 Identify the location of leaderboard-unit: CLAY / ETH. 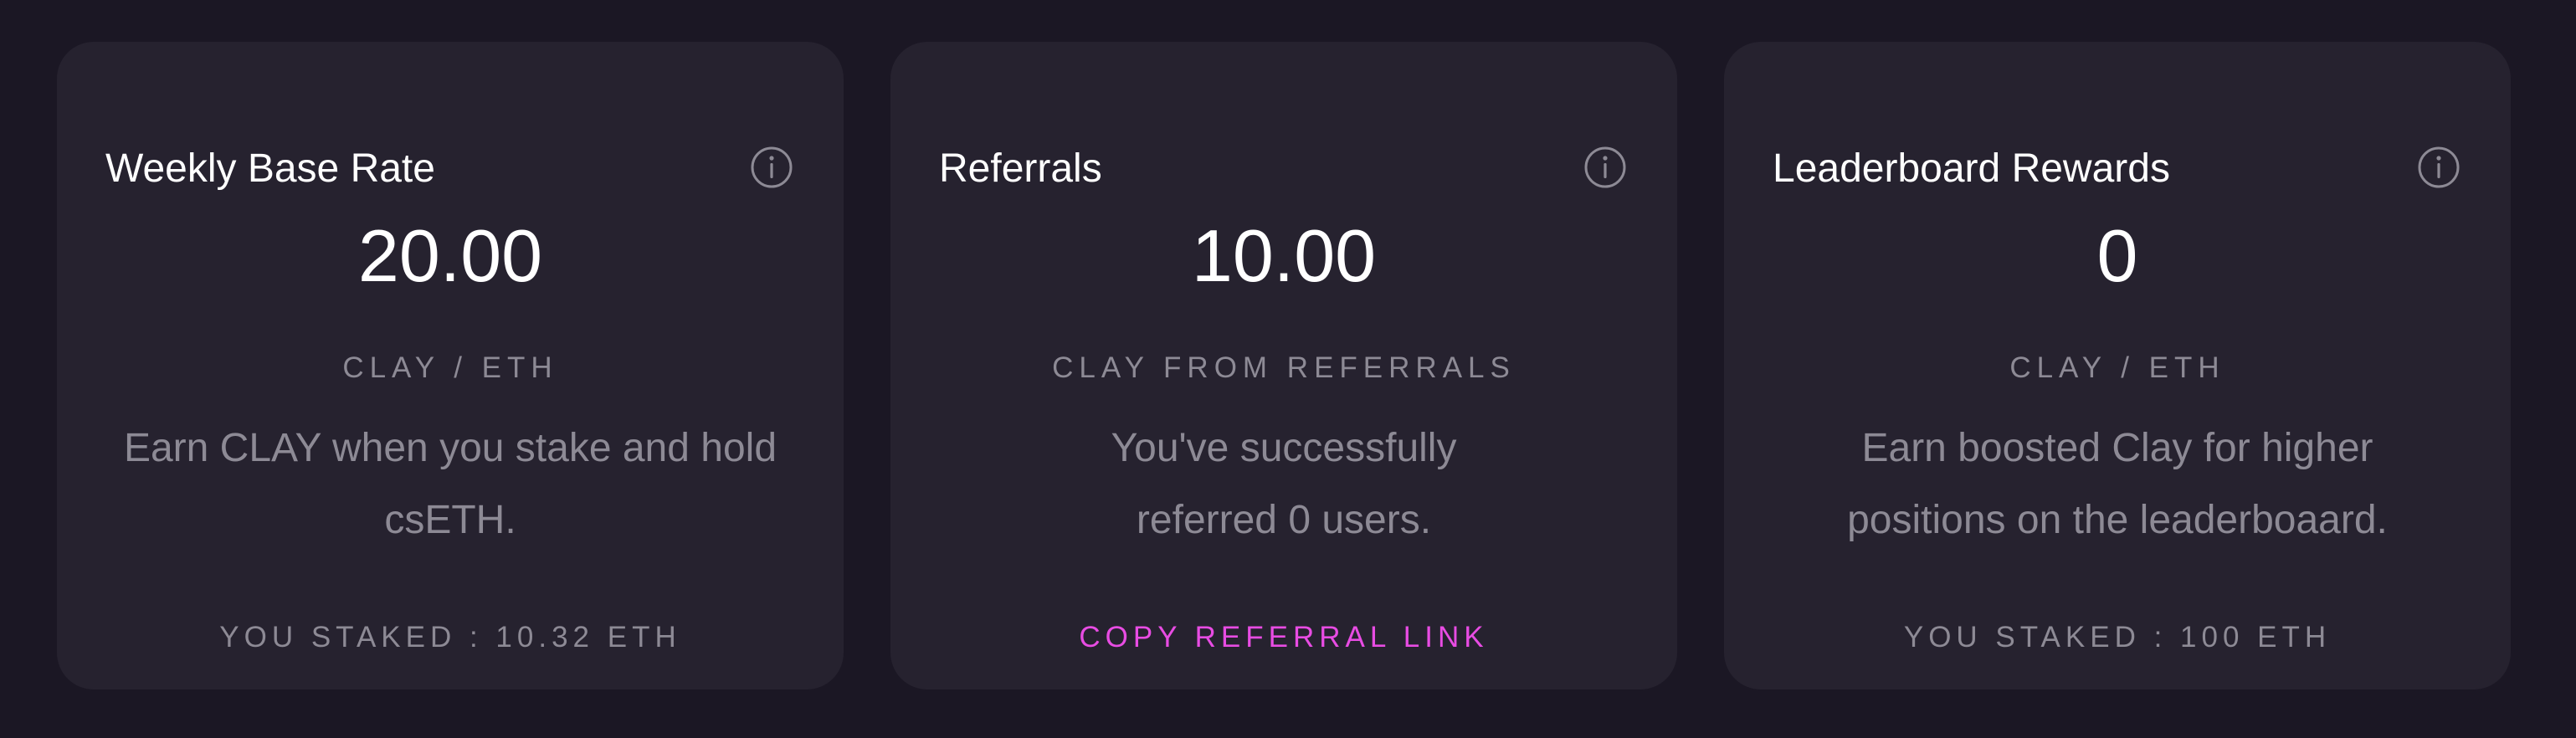
(2117, 367).